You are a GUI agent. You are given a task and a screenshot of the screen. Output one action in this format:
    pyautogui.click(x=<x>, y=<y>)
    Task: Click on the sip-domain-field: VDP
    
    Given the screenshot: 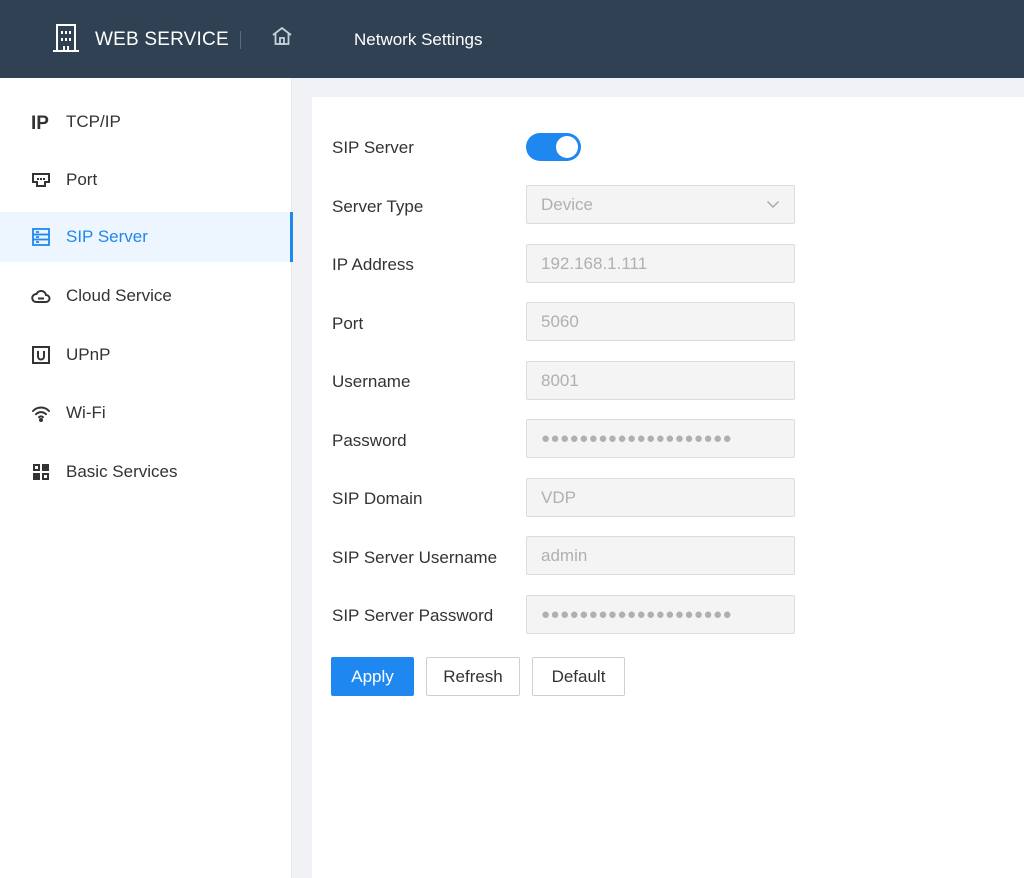 What is the action you would take?
    pyautogui.click(x=660, y=497)
    